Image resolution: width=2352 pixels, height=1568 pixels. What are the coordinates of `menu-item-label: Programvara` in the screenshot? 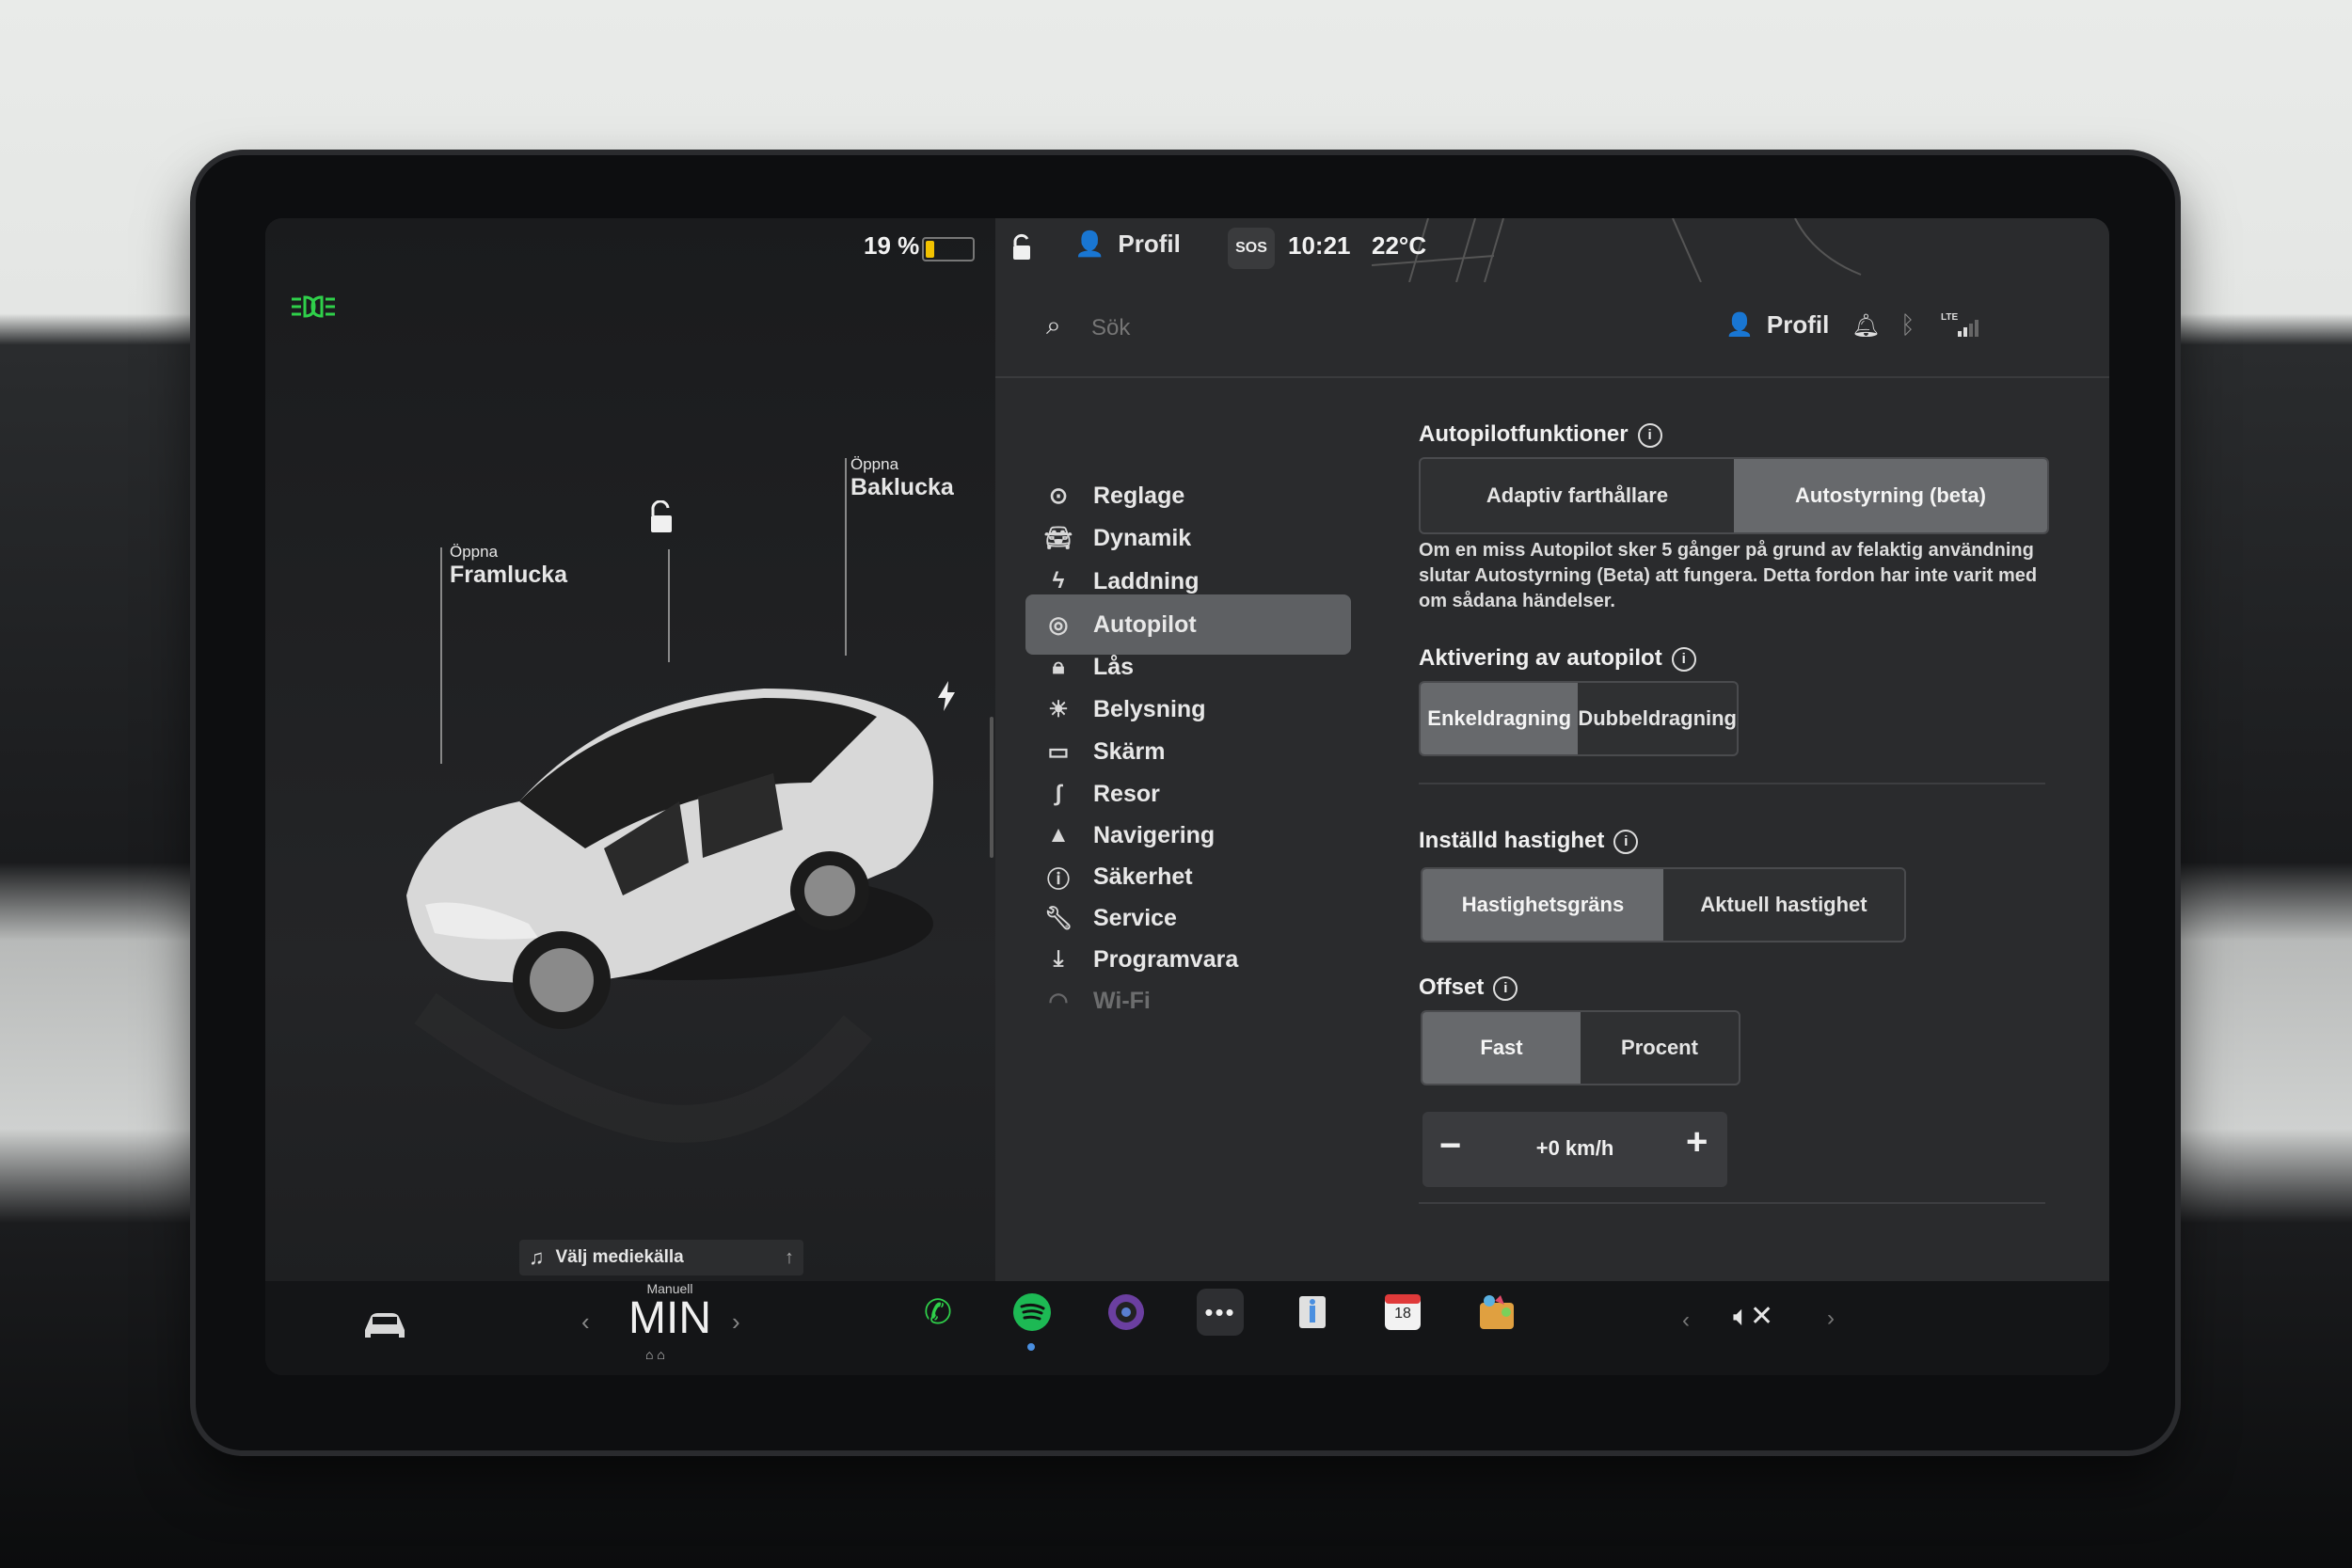 It's located at (1166, 959).